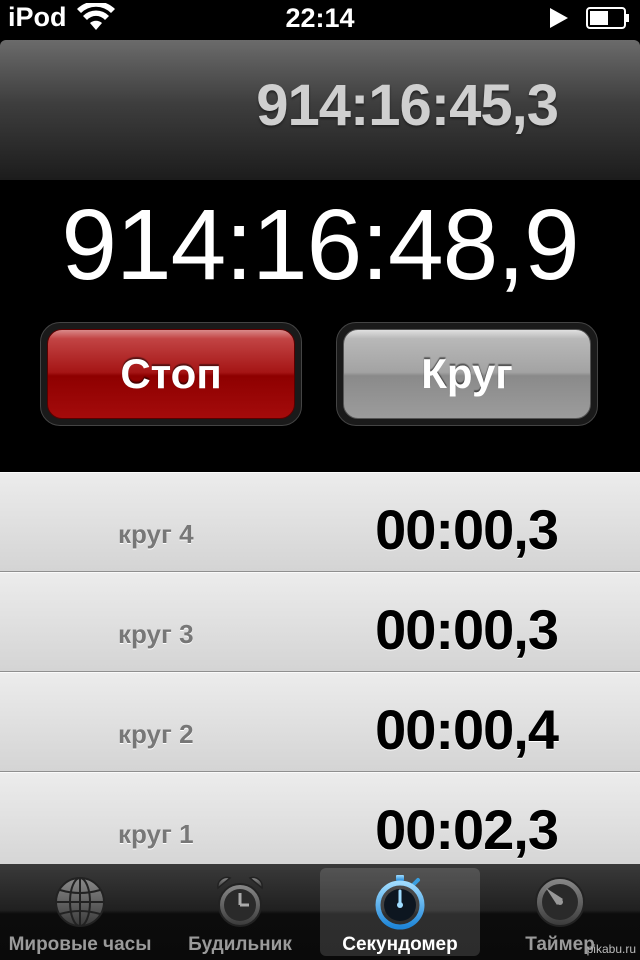 The image size is (640, 960). I want to click on list-item: круг 4 00:00,3, so click(320, 522).